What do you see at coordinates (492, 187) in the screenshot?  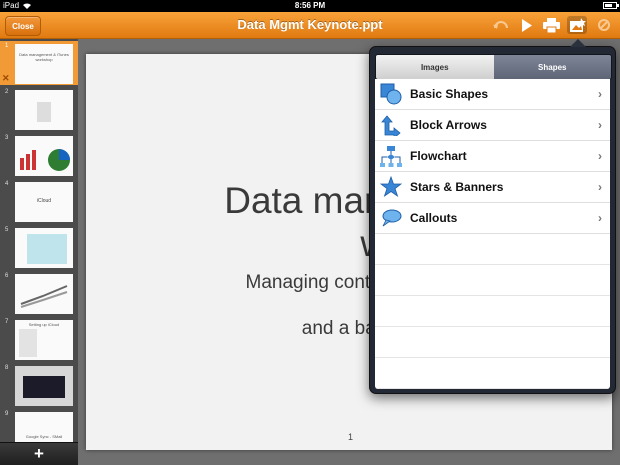 I see `list-item-stars-banners: Stars & Banners ›` at bounding box center [492, 187].